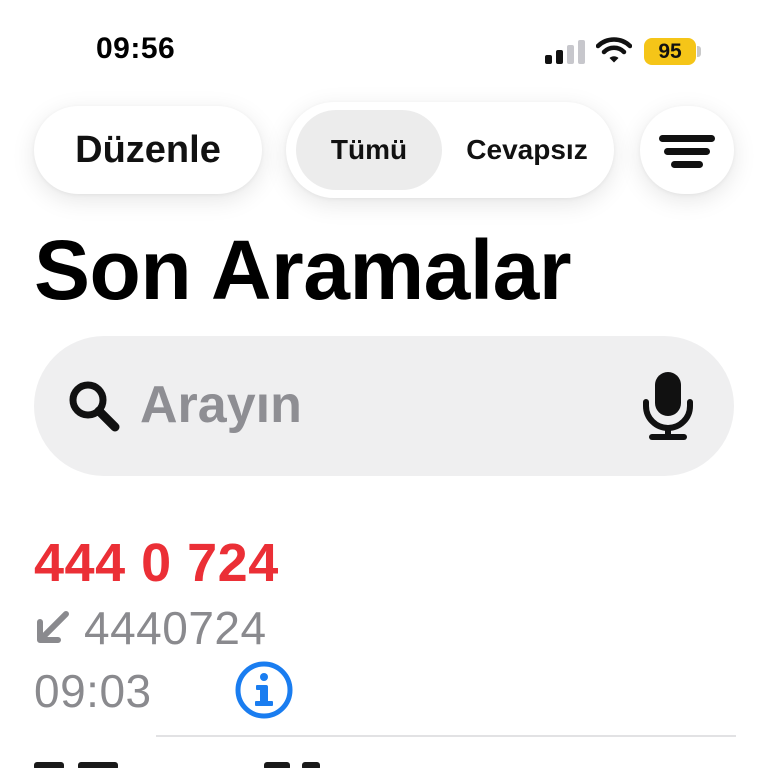 The width and height of the screenshot is (768, 768). What do you see at coordinates (446, 736) in the screenshot?
I see `list-divider` at bounding box center [446, 736].